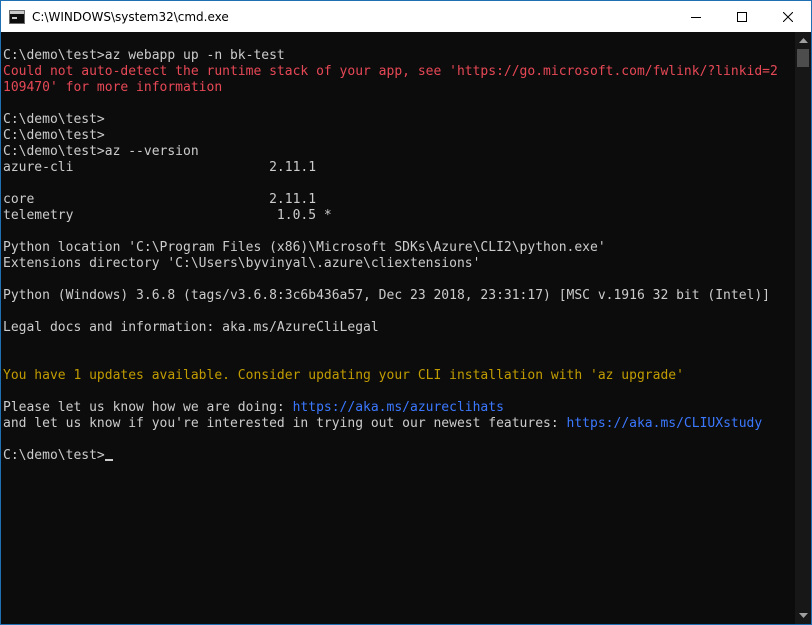 Image resolution: width=812 pixels, height=625 pixels. I want to click on console-link: https://aka.ms/azureclihats, so click(398, 407).